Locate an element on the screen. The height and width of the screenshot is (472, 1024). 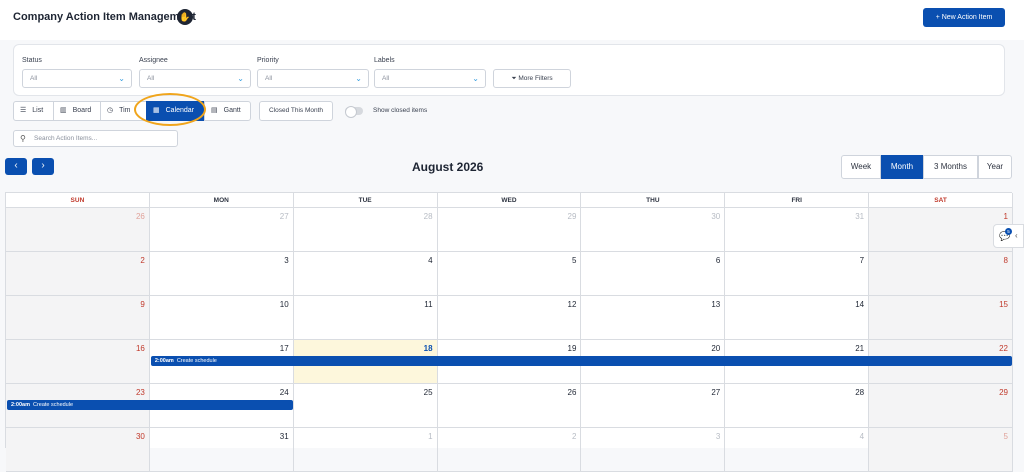
calendar-day-cell: 15 is located at coordinates (941, 318).